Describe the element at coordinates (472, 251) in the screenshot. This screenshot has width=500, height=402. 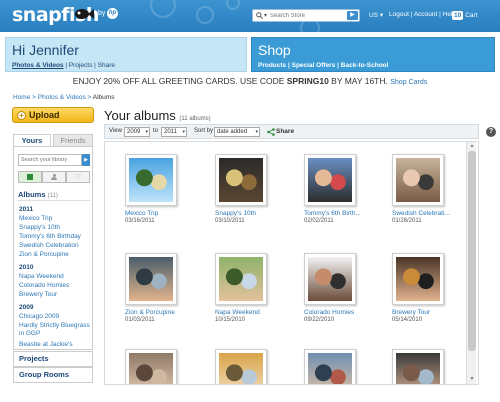
I see `scroll-thumb` at that location.